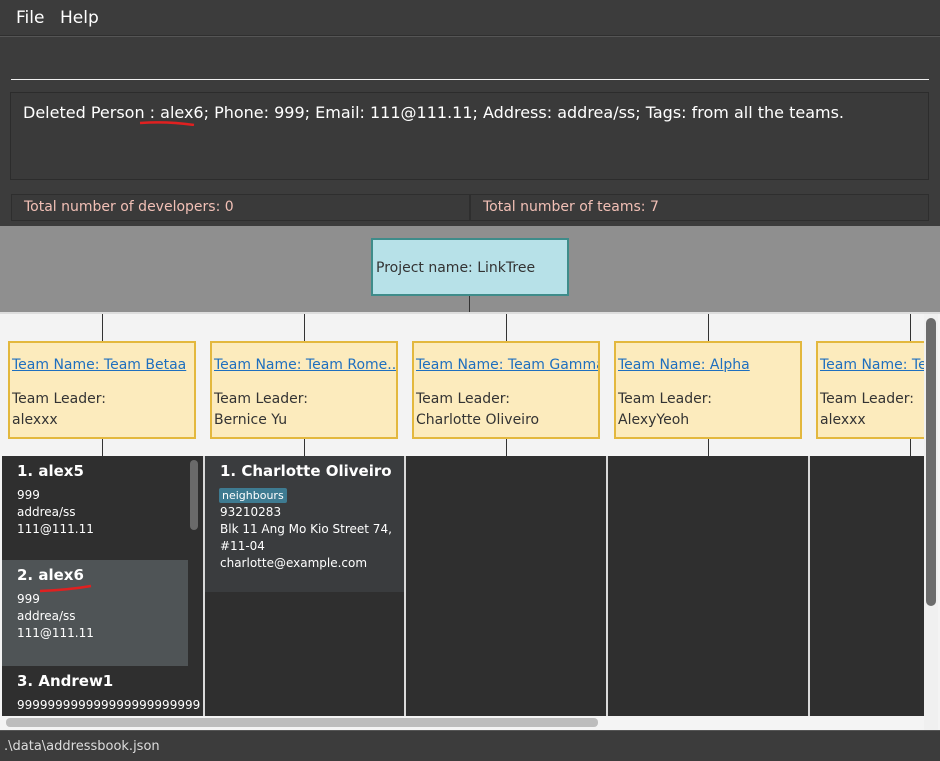 This screenshot has width=940, height=761. What do you see at coordinates (302, 722) in the screenshot?
I see `horizontal-scrollbar` at bounding box center [302, 722].